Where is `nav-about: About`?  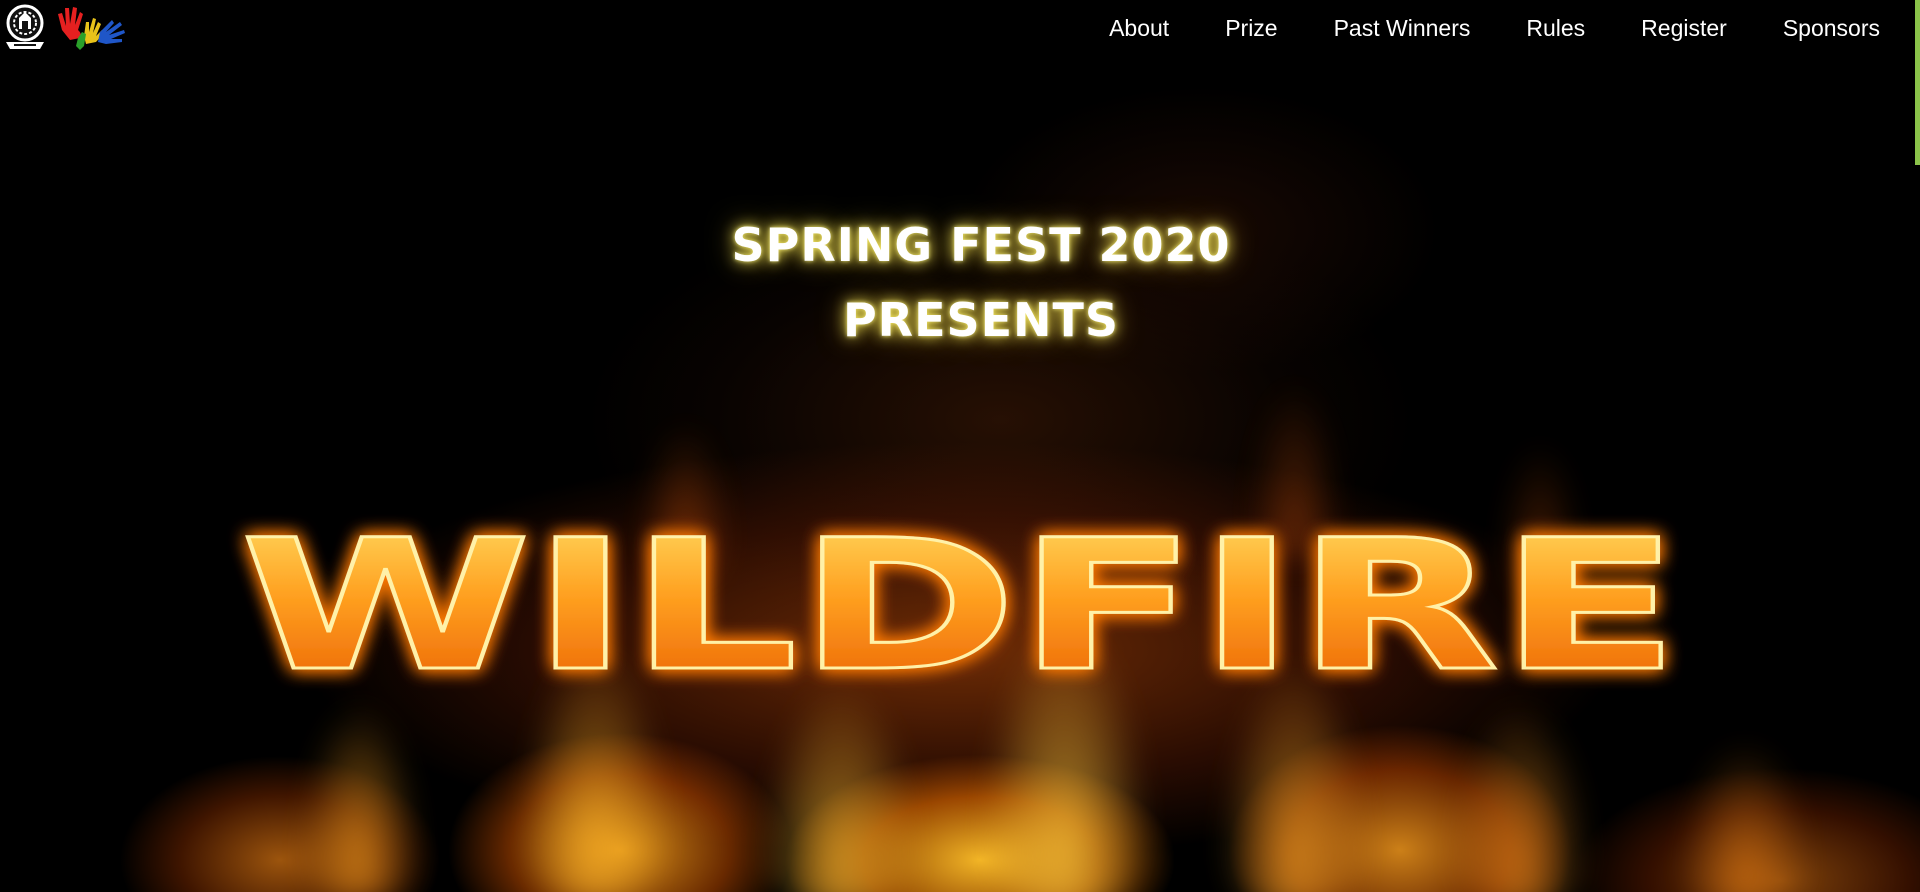
nav-about: About is located at coordinates (1139, 28).